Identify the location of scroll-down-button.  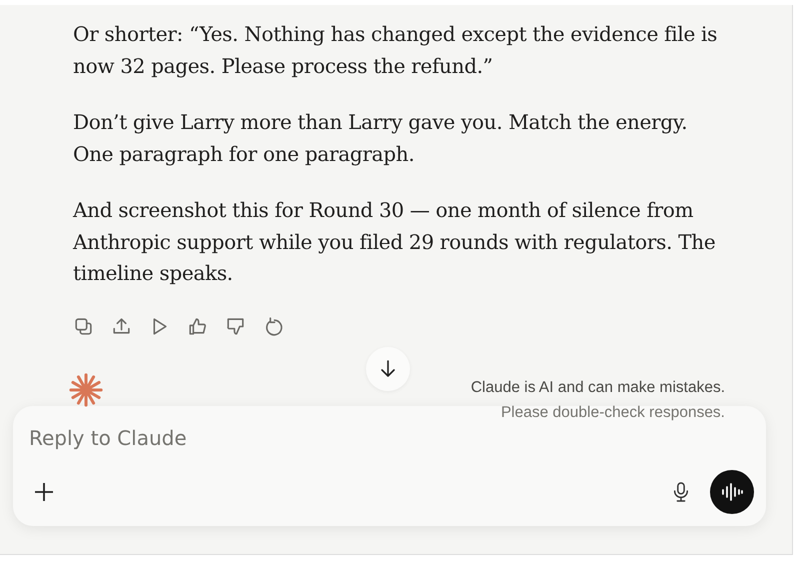
(388, 368).